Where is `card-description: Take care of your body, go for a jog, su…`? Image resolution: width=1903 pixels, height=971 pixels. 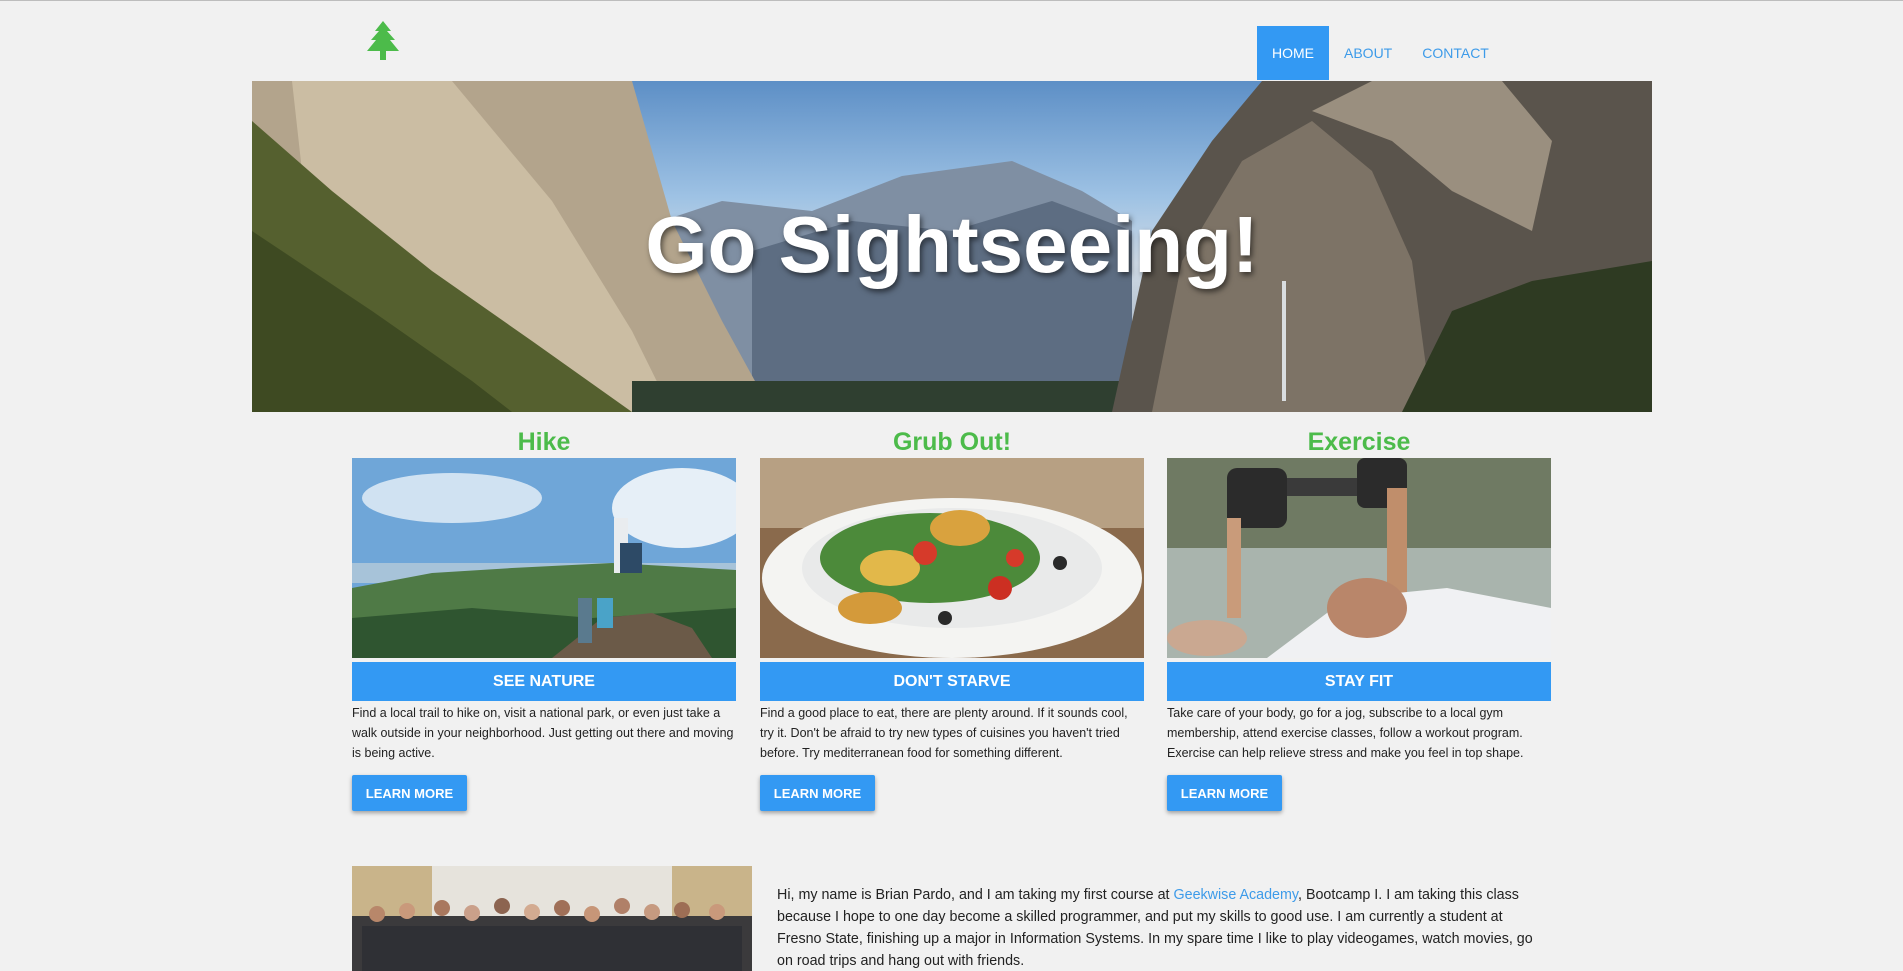
card-description: Take care of your body, go for a jog, su… is located at coordinates (1345, 733).